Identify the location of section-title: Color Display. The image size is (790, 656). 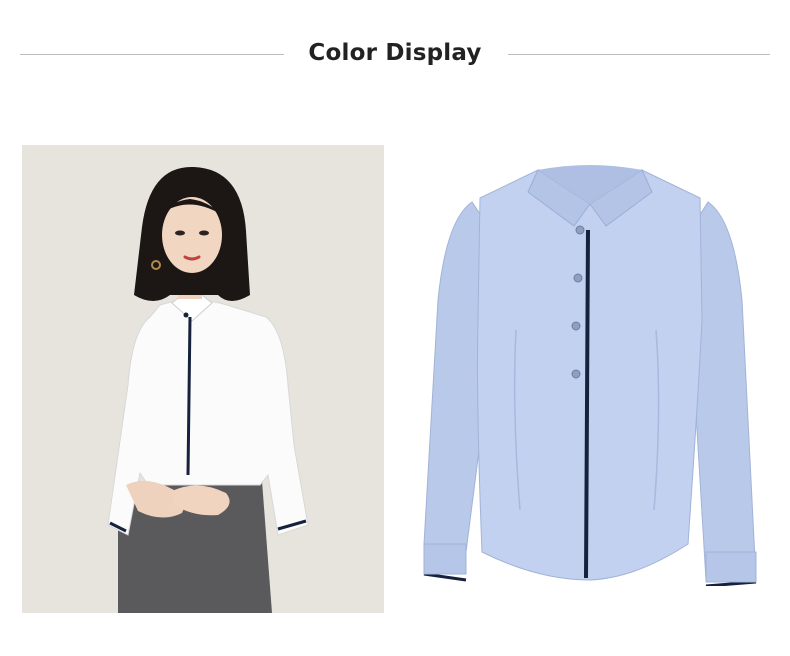
(395, 53).